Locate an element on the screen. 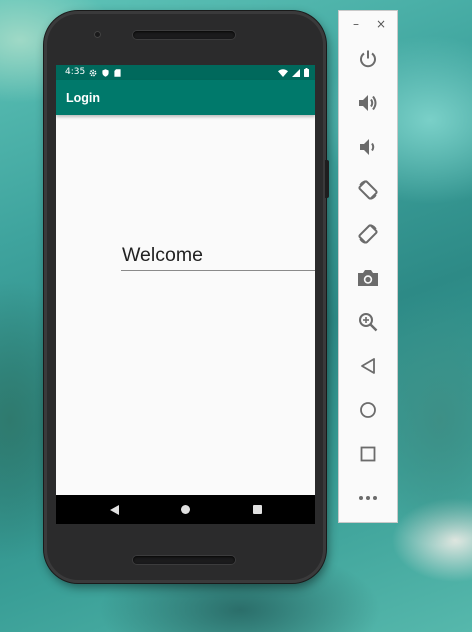  volume-down-button is located at coordinates (368, 147).